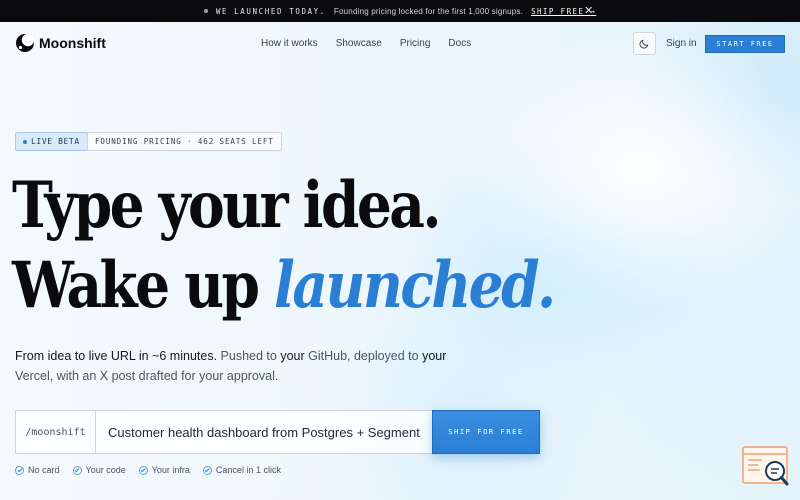 Image resolution: width=800 pixels, height=500 pixels. Describe the element at coordinates (25, 42) in the screenshot. I see `moonshift-logo-icon` at that location.